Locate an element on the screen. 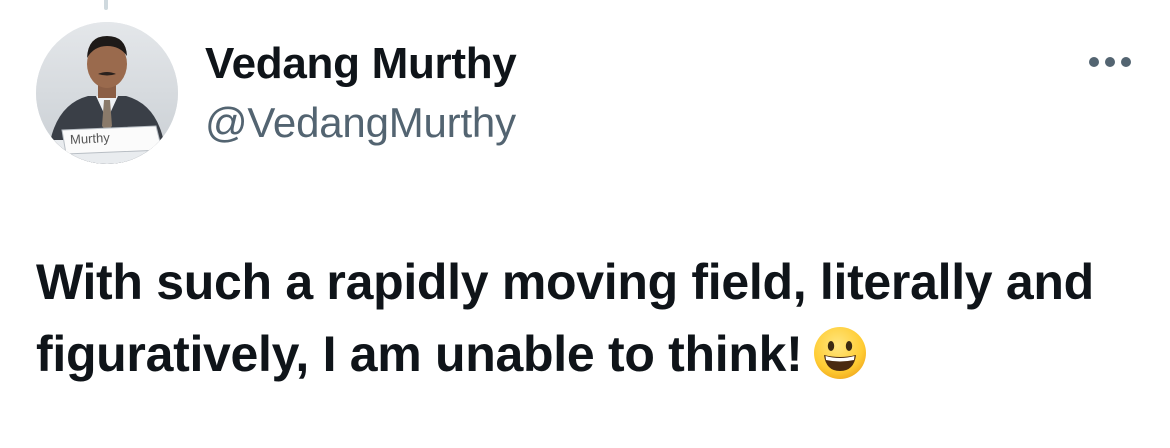  thread-connector-line is located at coordinates (106, 5).